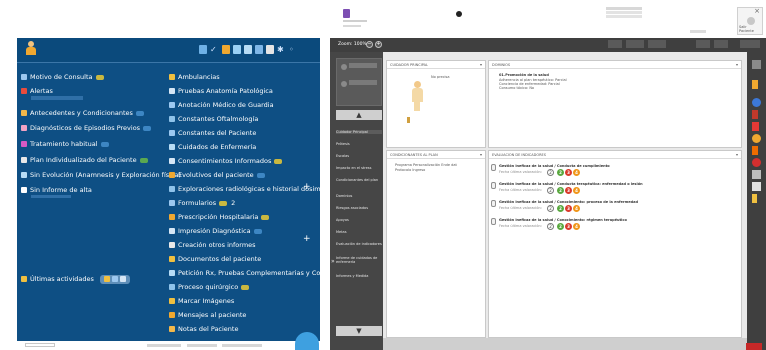  What do you see at coordinates (754, 198) in the screenshot?
I see `bottle-icon` at bounding box center [754, 198].